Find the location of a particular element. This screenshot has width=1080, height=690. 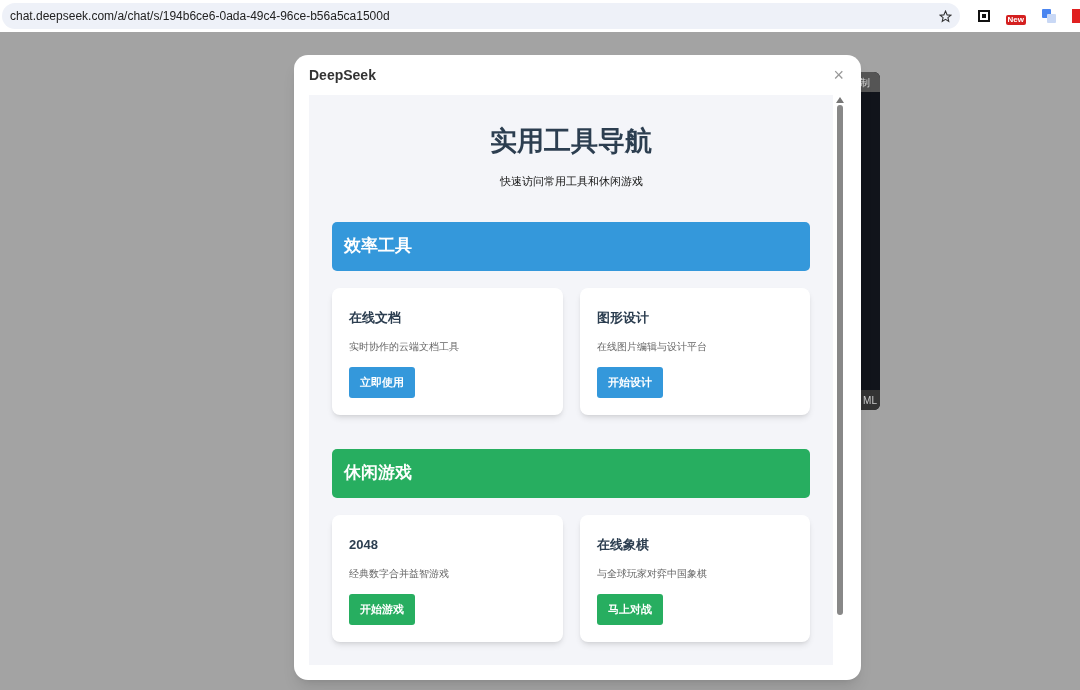

address-bar: chat.deepseek.com/a/chat/s/194b6ce6-0ada-49c4-96ce-b56a5ca1500d is located at coordinates (481, 16).